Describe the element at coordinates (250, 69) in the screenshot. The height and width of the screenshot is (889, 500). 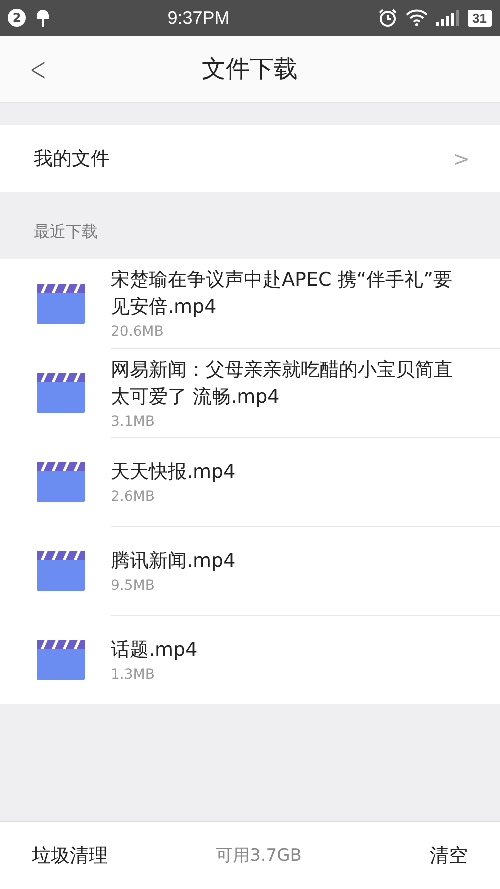
I see `page-title: 文件下载` at that location.